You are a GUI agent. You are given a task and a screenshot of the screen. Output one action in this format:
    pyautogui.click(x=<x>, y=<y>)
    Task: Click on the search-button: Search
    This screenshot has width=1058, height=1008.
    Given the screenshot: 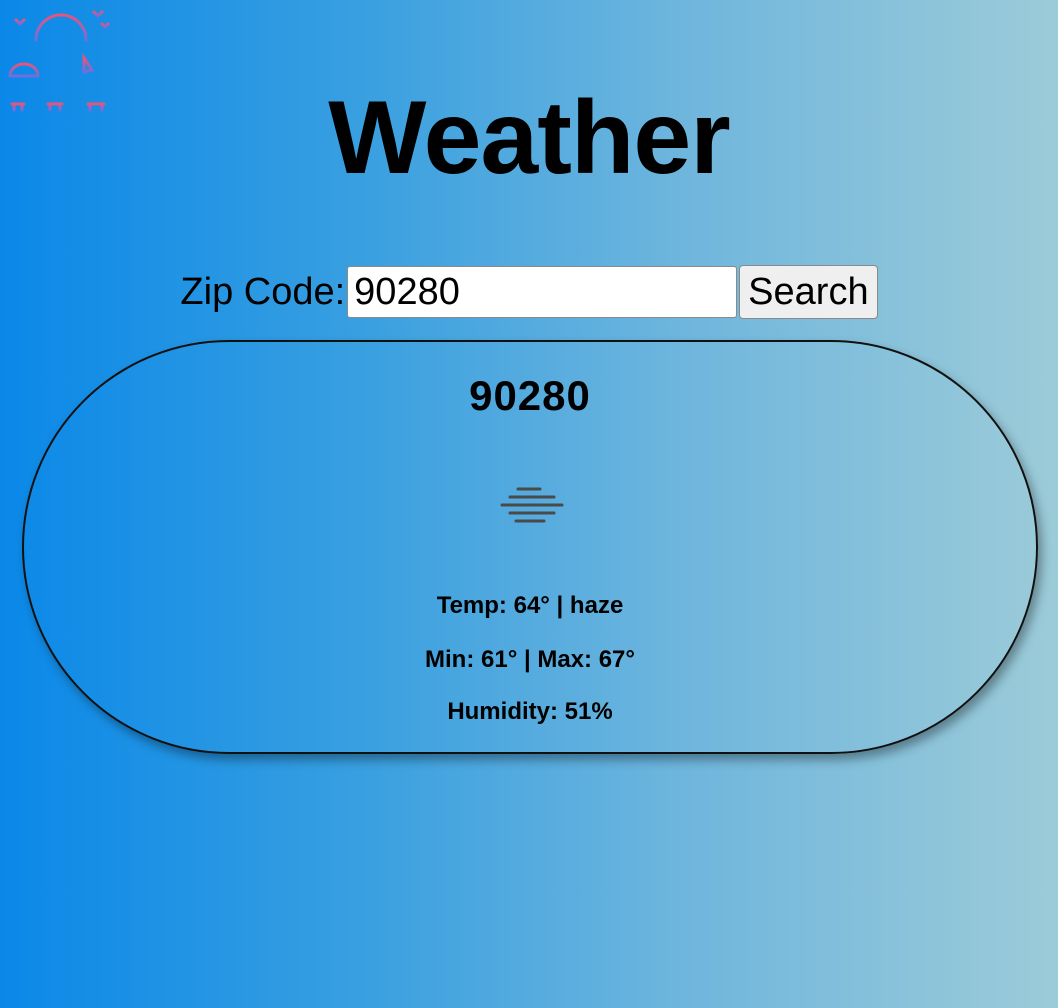 What is the action you would take?
    pyautogui.click(x=808, y=292)
    